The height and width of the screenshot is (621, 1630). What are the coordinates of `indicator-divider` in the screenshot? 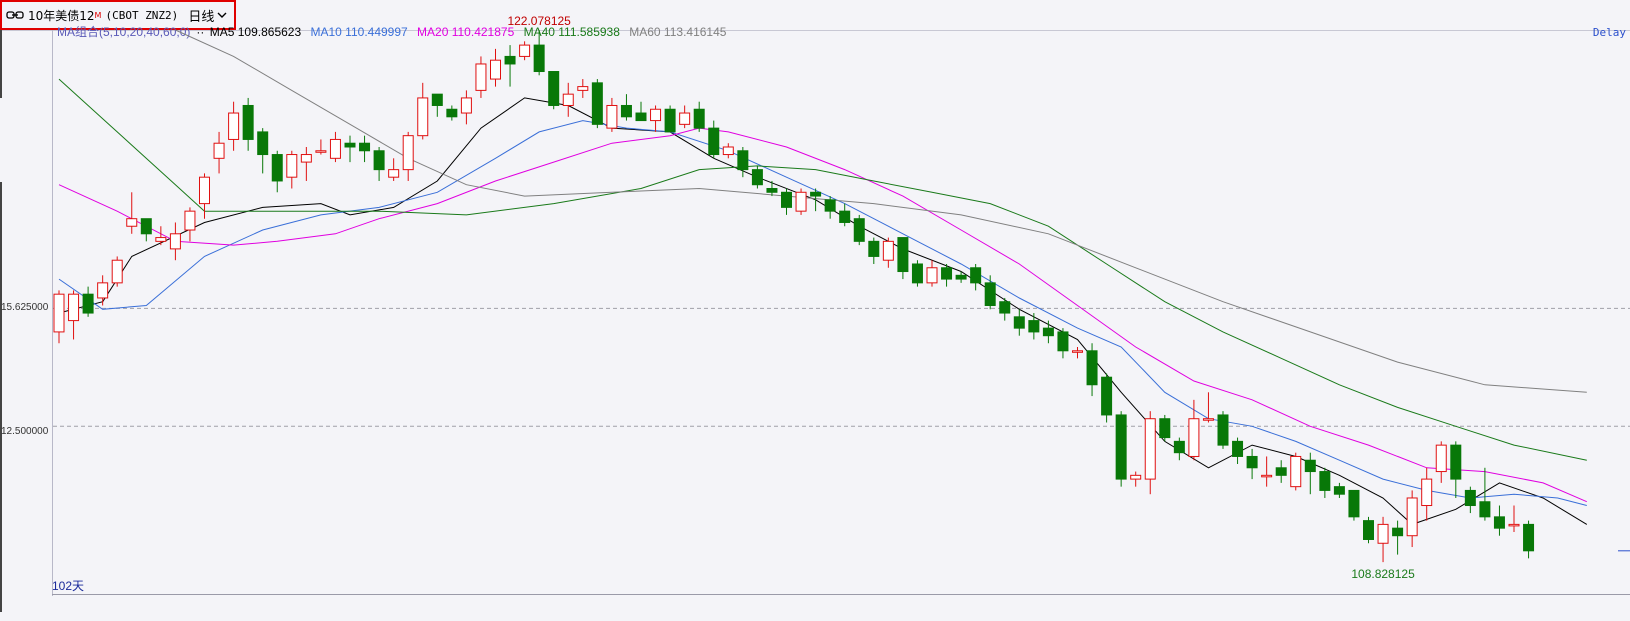 It's located at (841, 594).